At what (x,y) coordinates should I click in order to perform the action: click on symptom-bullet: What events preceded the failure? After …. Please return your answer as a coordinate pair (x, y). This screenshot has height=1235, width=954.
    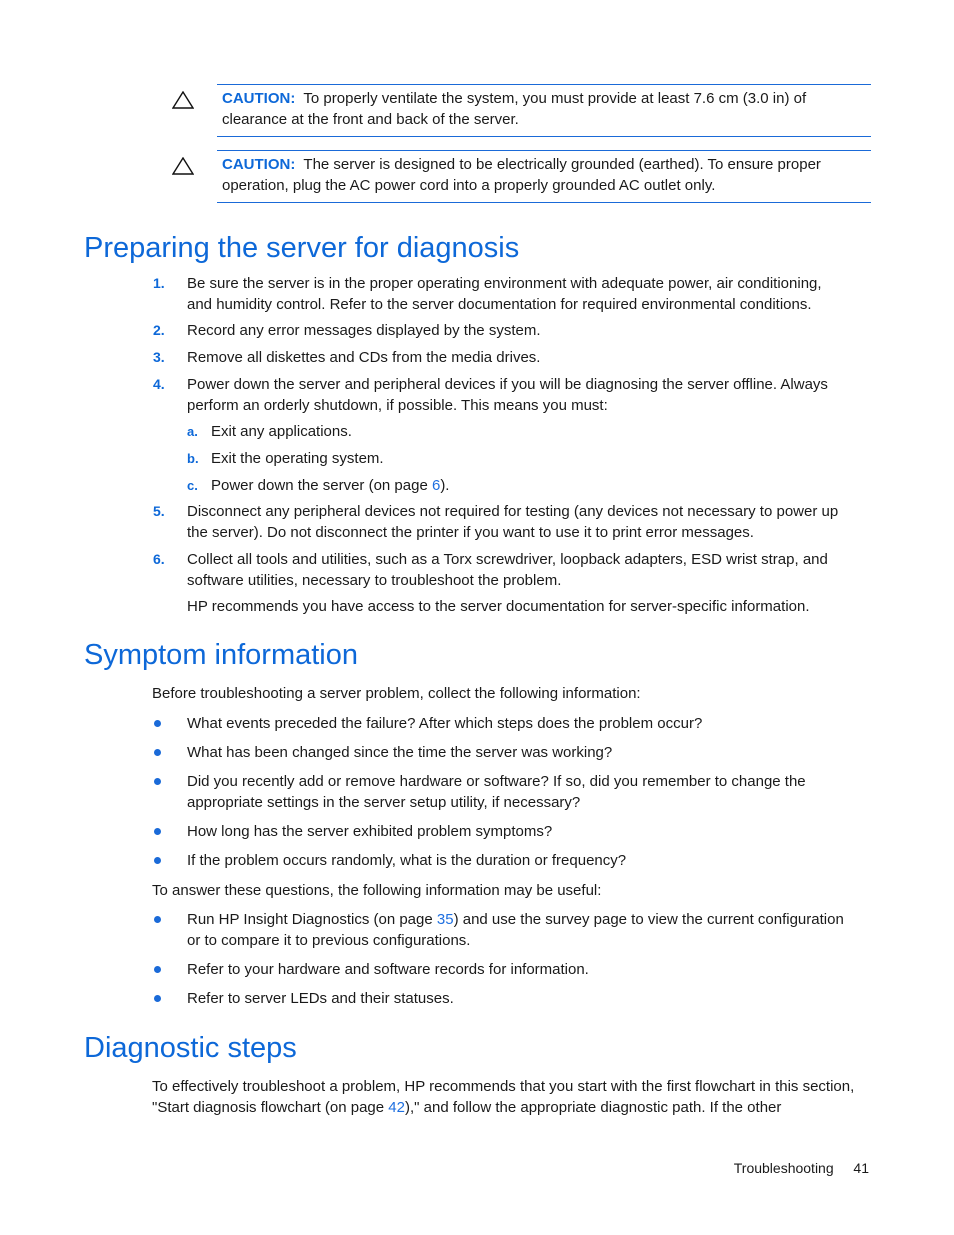
    Looking at the image, I should click on (445, 723).